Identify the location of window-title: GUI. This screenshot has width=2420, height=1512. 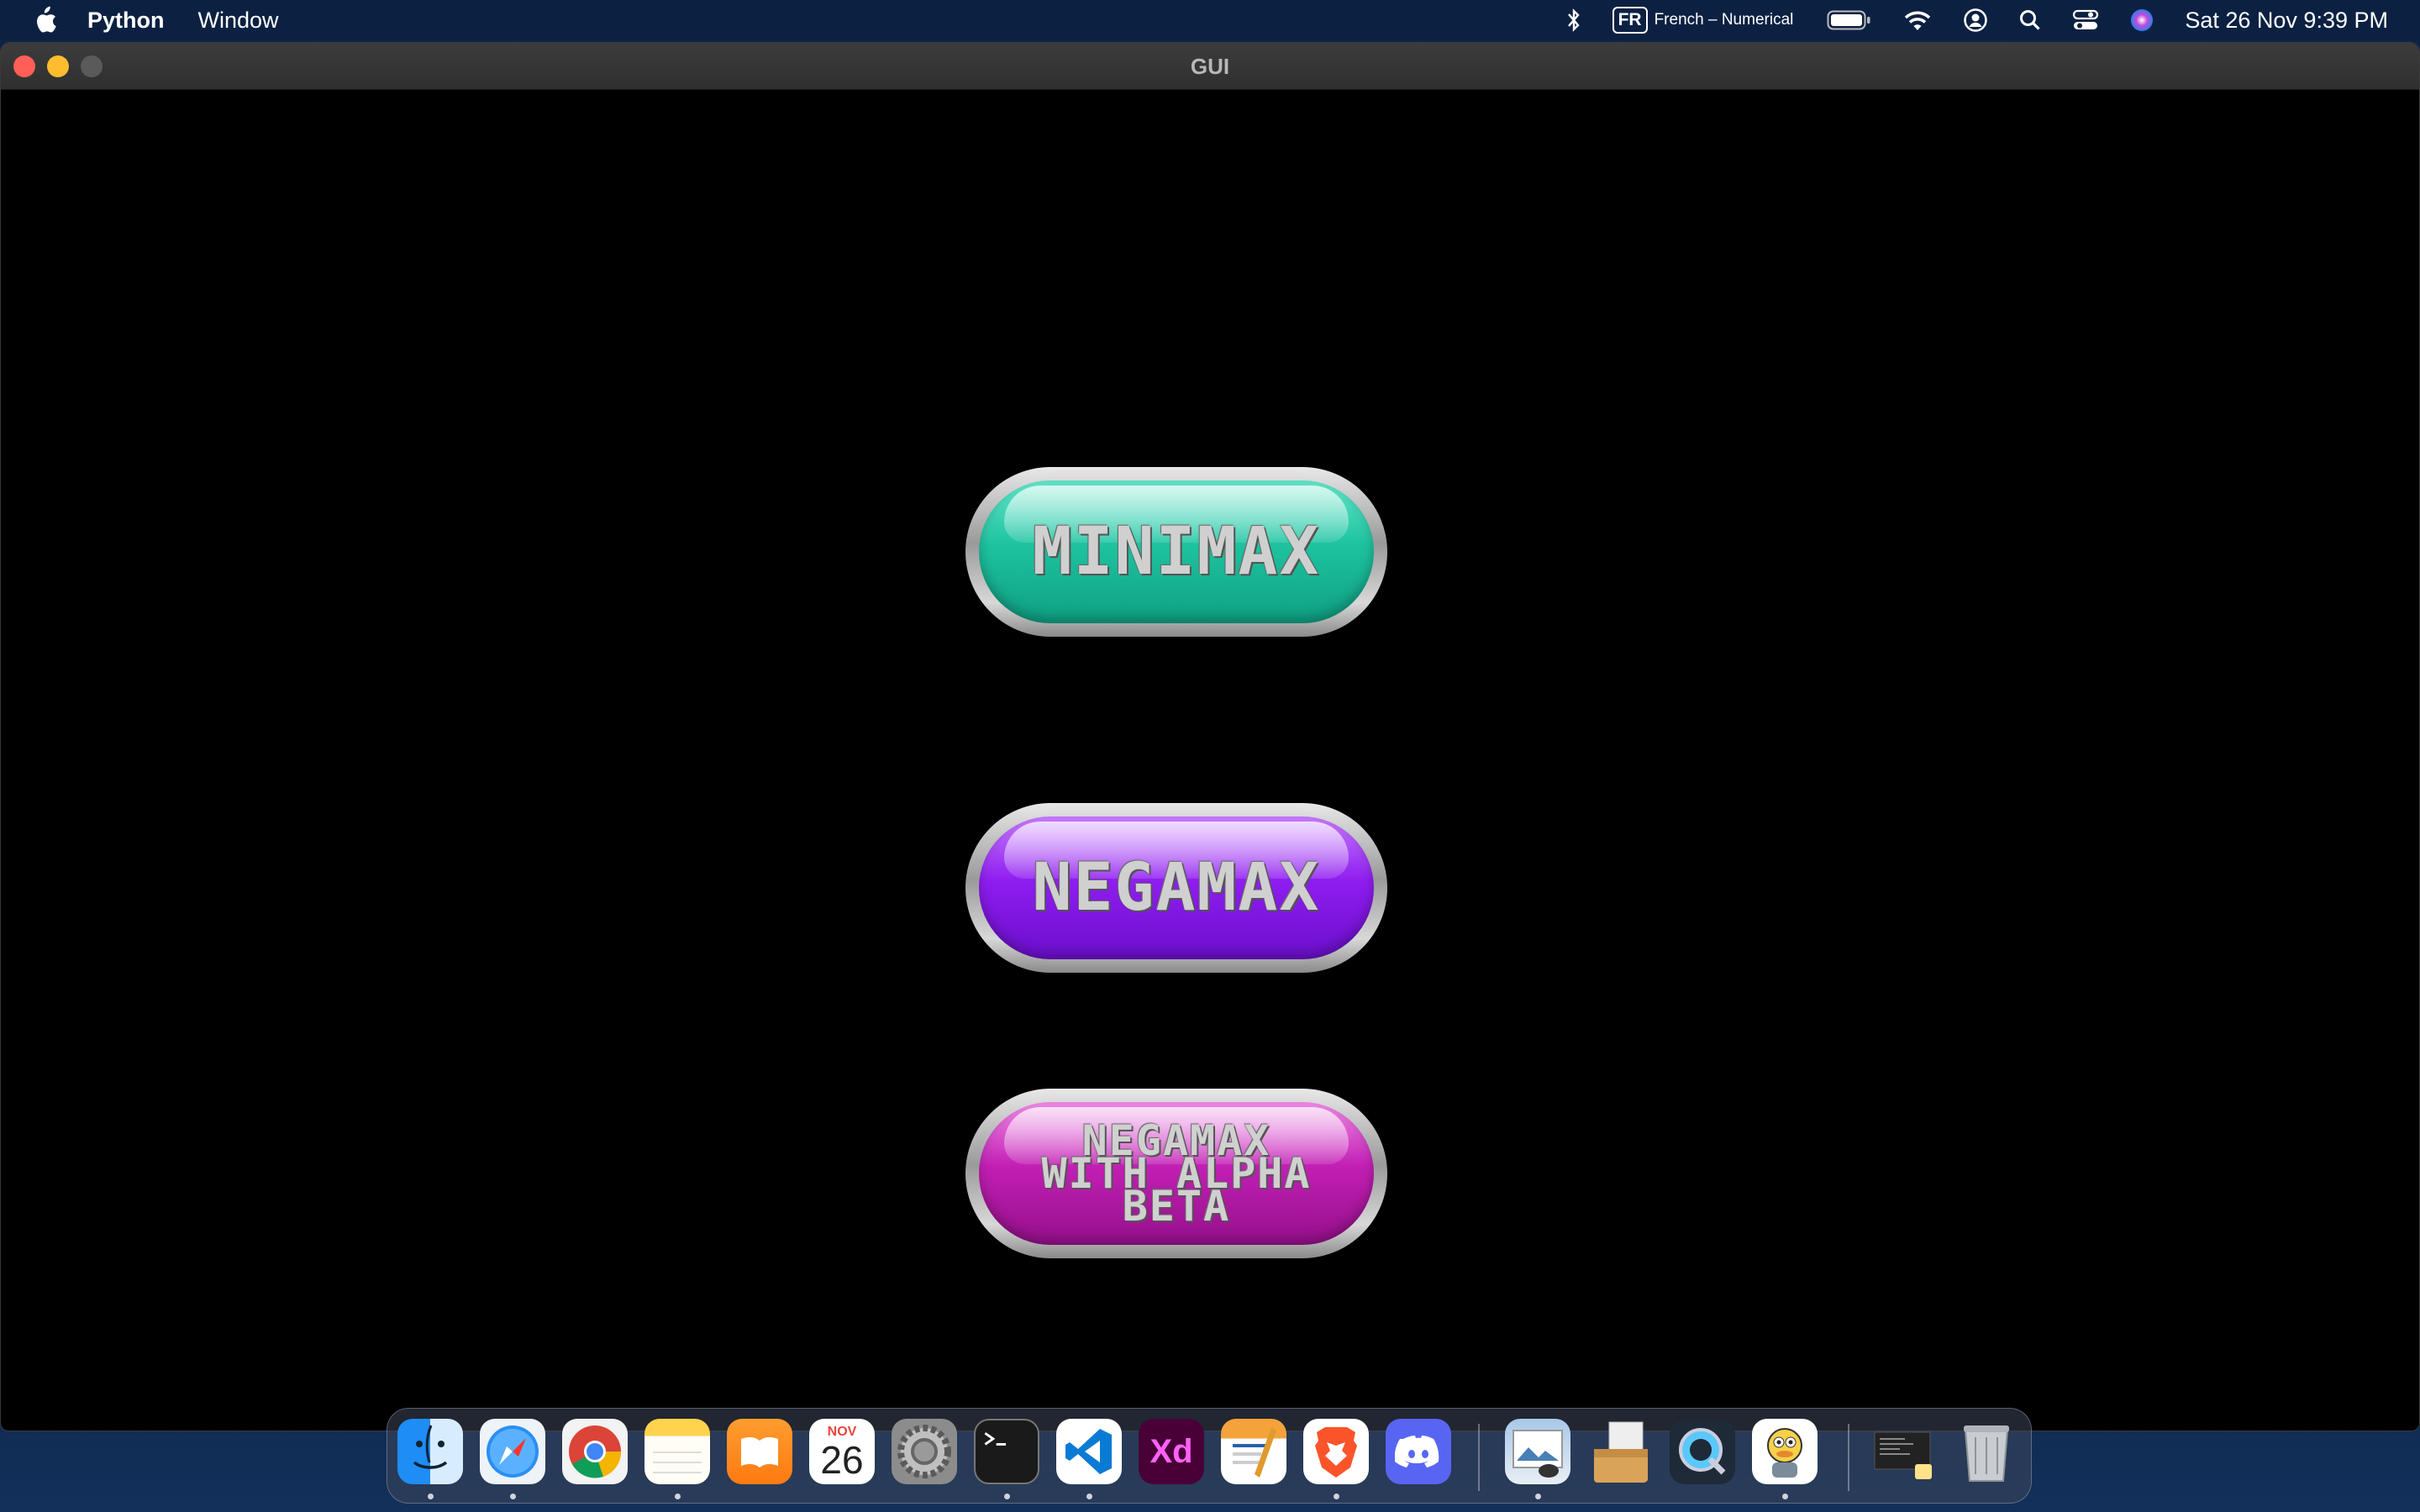
(1210, 66).